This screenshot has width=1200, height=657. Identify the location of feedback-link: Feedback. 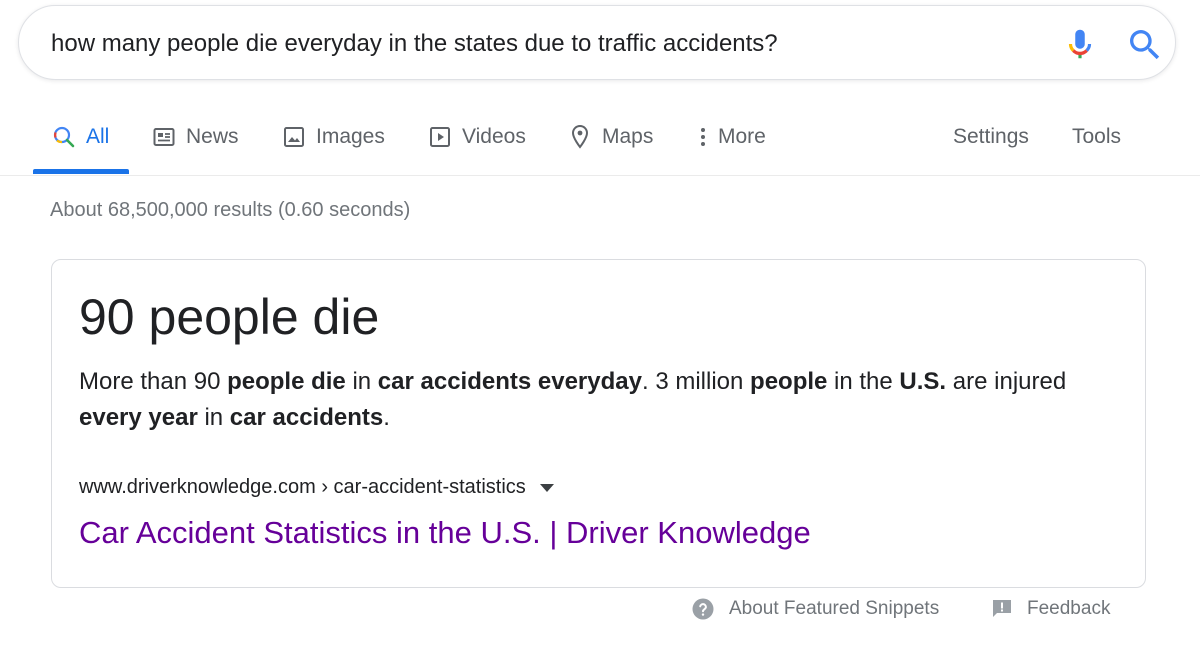
(1050, 609).